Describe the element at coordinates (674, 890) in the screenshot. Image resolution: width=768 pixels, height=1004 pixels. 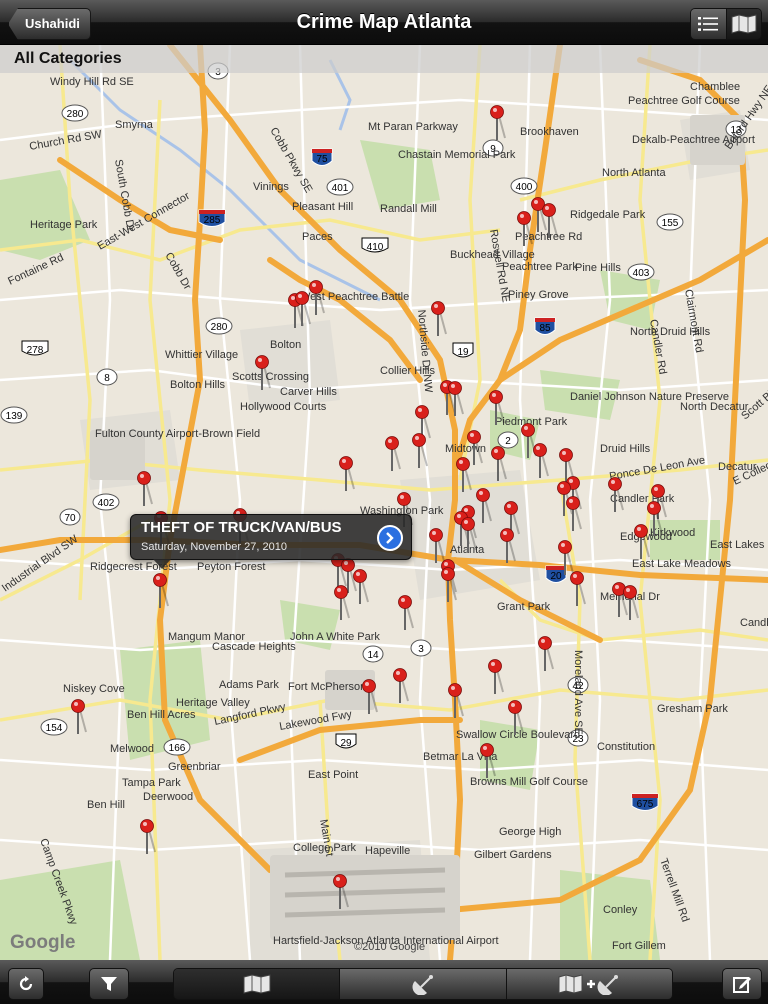
I see `road-label: Terrell Mill Rd` at that location.